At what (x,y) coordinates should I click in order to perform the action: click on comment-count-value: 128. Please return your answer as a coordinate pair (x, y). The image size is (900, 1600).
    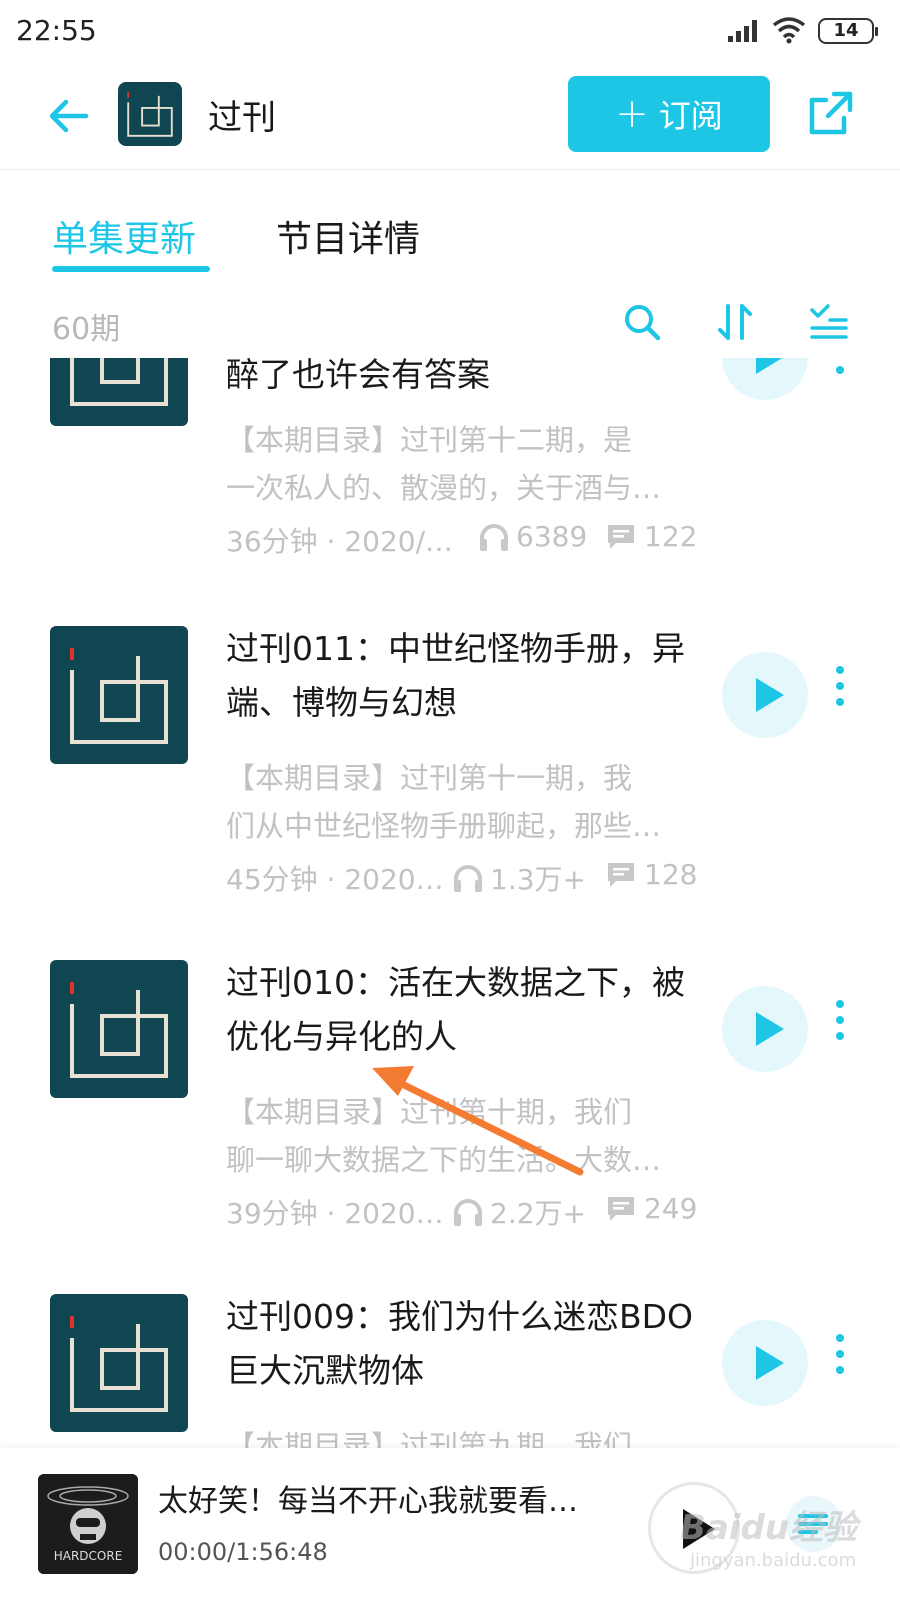
    Looking at the image, I should click on (671, 874).